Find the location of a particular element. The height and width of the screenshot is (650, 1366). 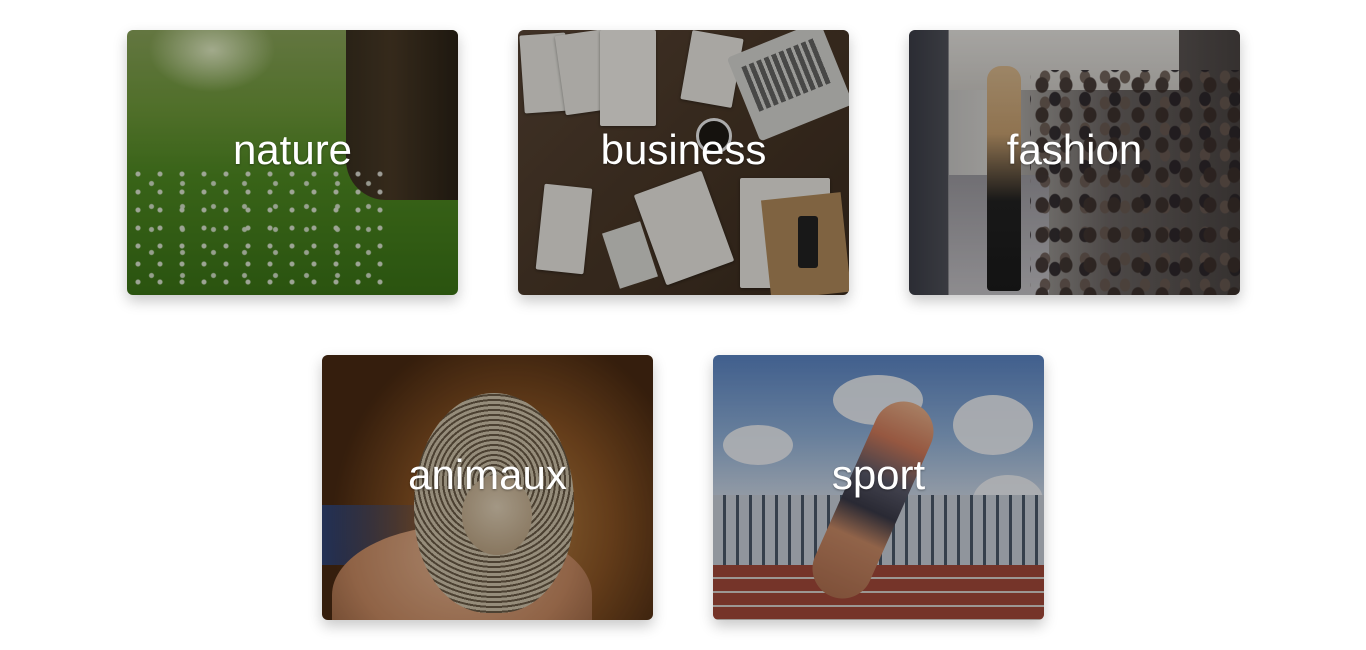

category-card-animaux: animaux is located at coordinates (487, 487).